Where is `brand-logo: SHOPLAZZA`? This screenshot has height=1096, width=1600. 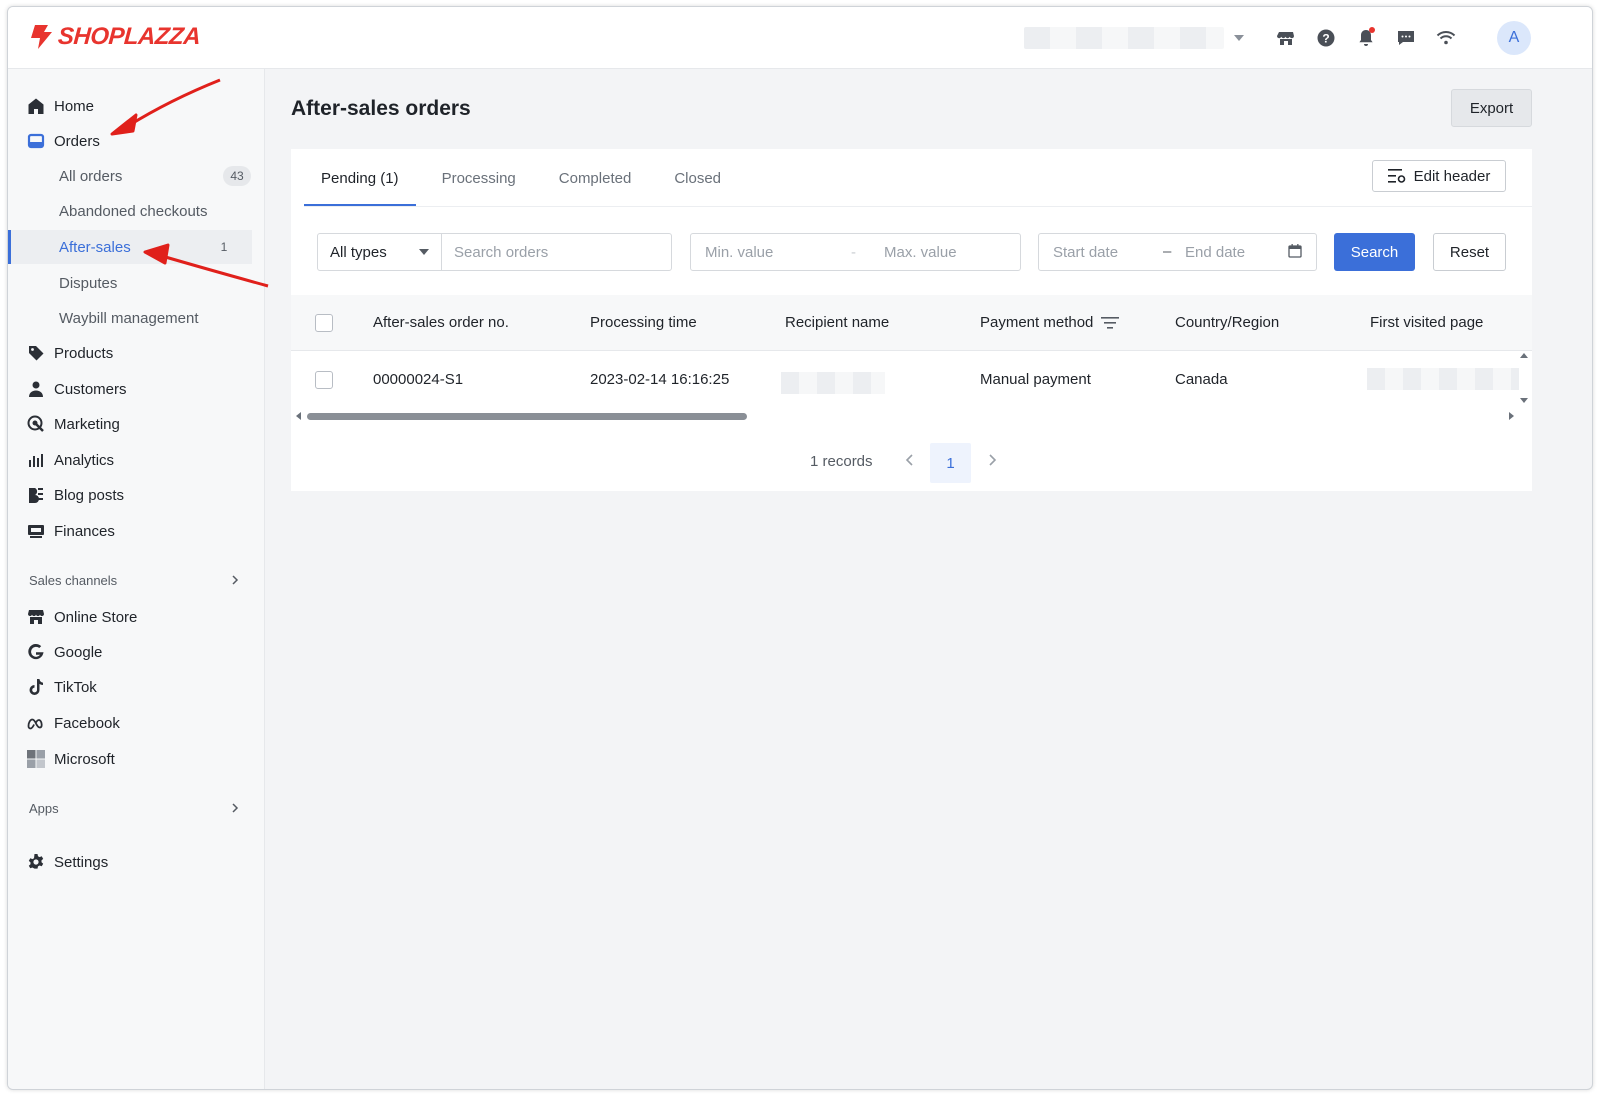 brand-logo: SHOPLAZZA is located at coordinates (115, 37).